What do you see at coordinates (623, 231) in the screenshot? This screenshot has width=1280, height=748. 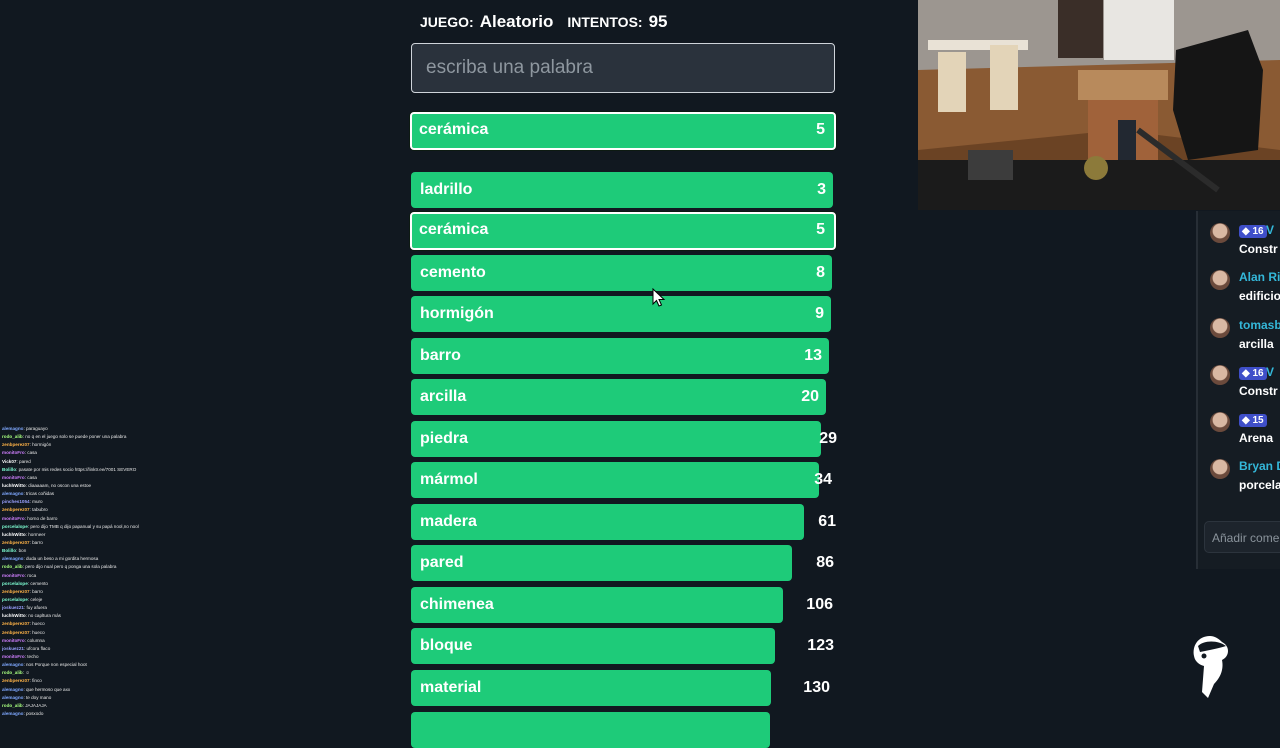 I see `guess-row-highlighted: cerámica 5` at bounding box center [623, 231].